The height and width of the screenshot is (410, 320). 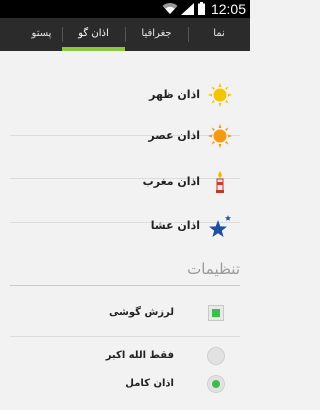 What do you see at coordinates (220, 95) in the screenshot?
I see `sun-icon` at bounding box center [220, 95].